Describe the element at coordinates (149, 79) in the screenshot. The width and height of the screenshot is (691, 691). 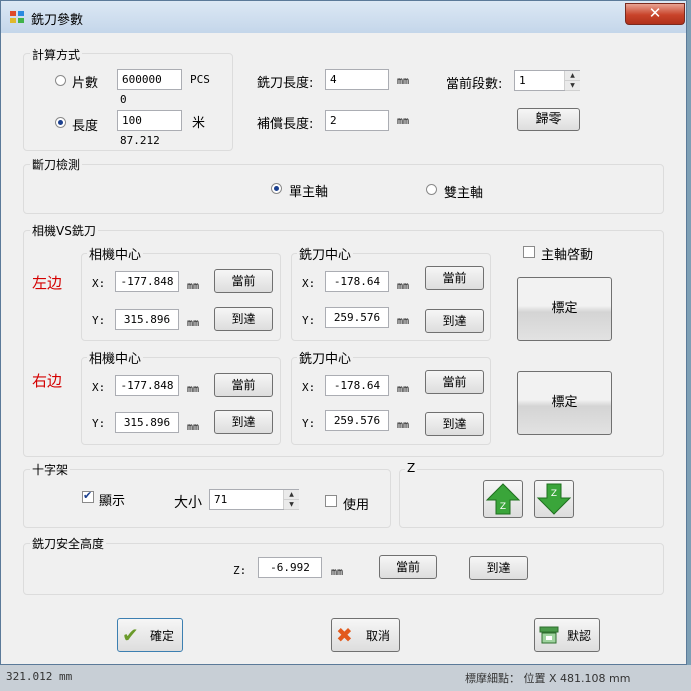
I see `pieces-input: 600000` at that location.